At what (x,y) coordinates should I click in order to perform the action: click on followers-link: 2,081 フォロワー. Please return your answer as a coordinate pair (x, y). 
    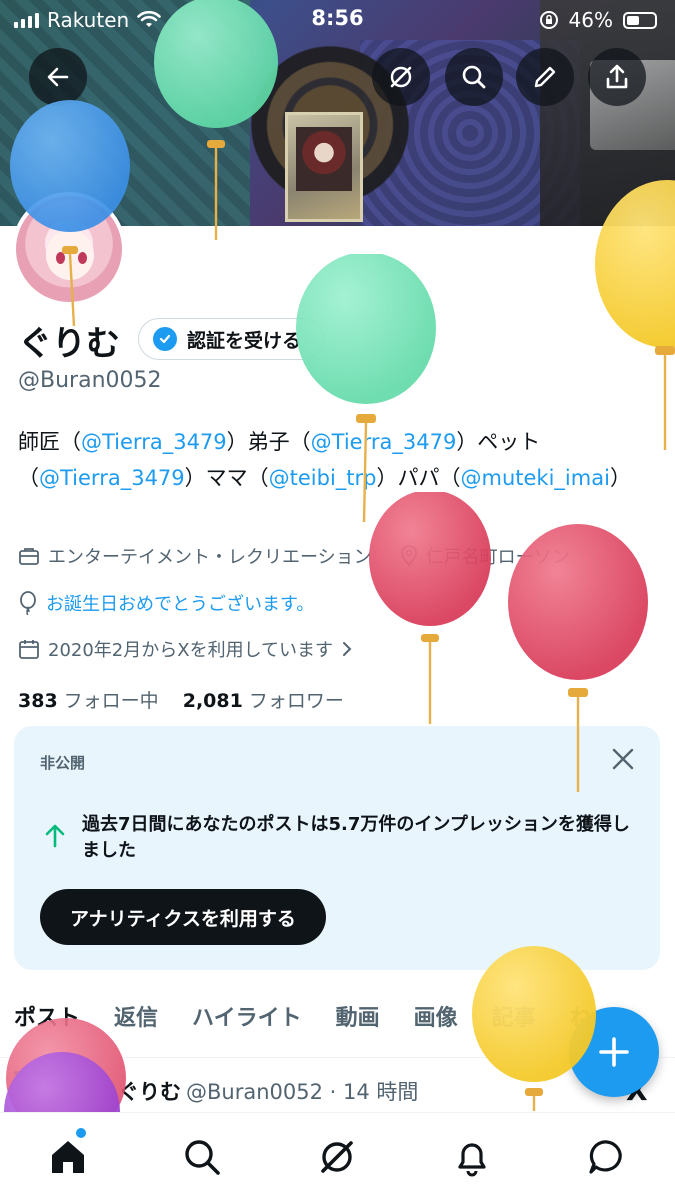
    Looking at the image, I should click on (263, 701).